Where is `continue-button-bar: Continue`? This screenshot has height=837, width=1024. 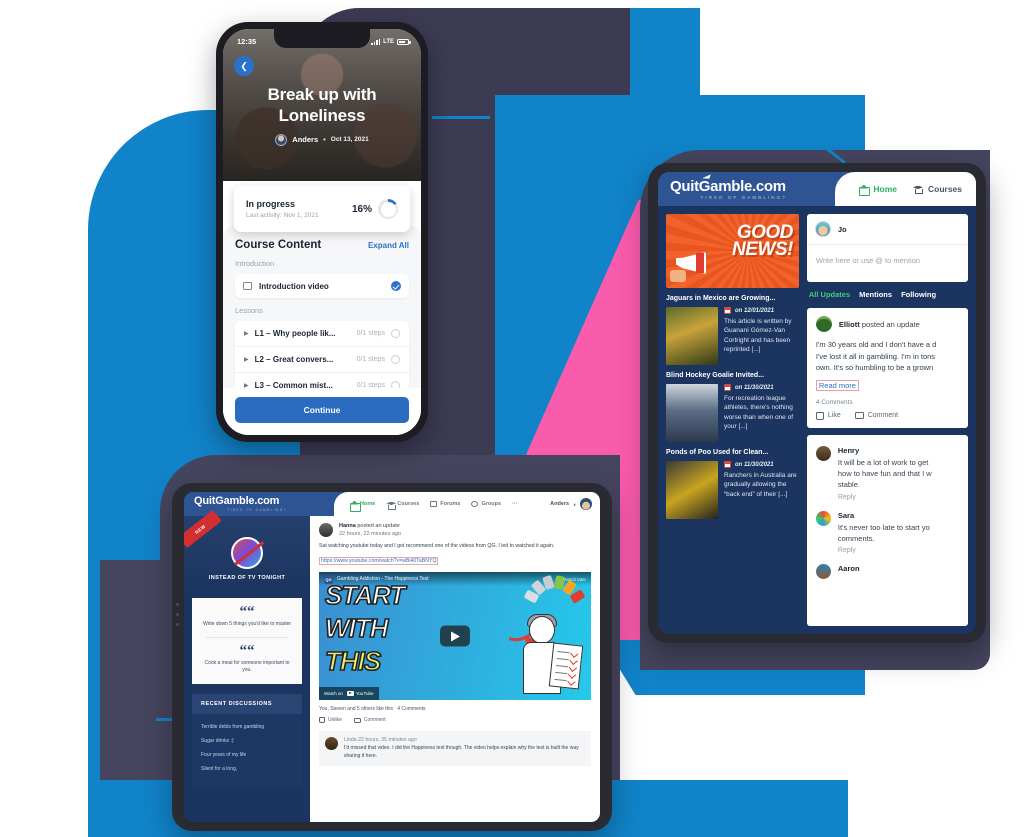
continue-button-bar: Continue is located at coordinates (322, 411).